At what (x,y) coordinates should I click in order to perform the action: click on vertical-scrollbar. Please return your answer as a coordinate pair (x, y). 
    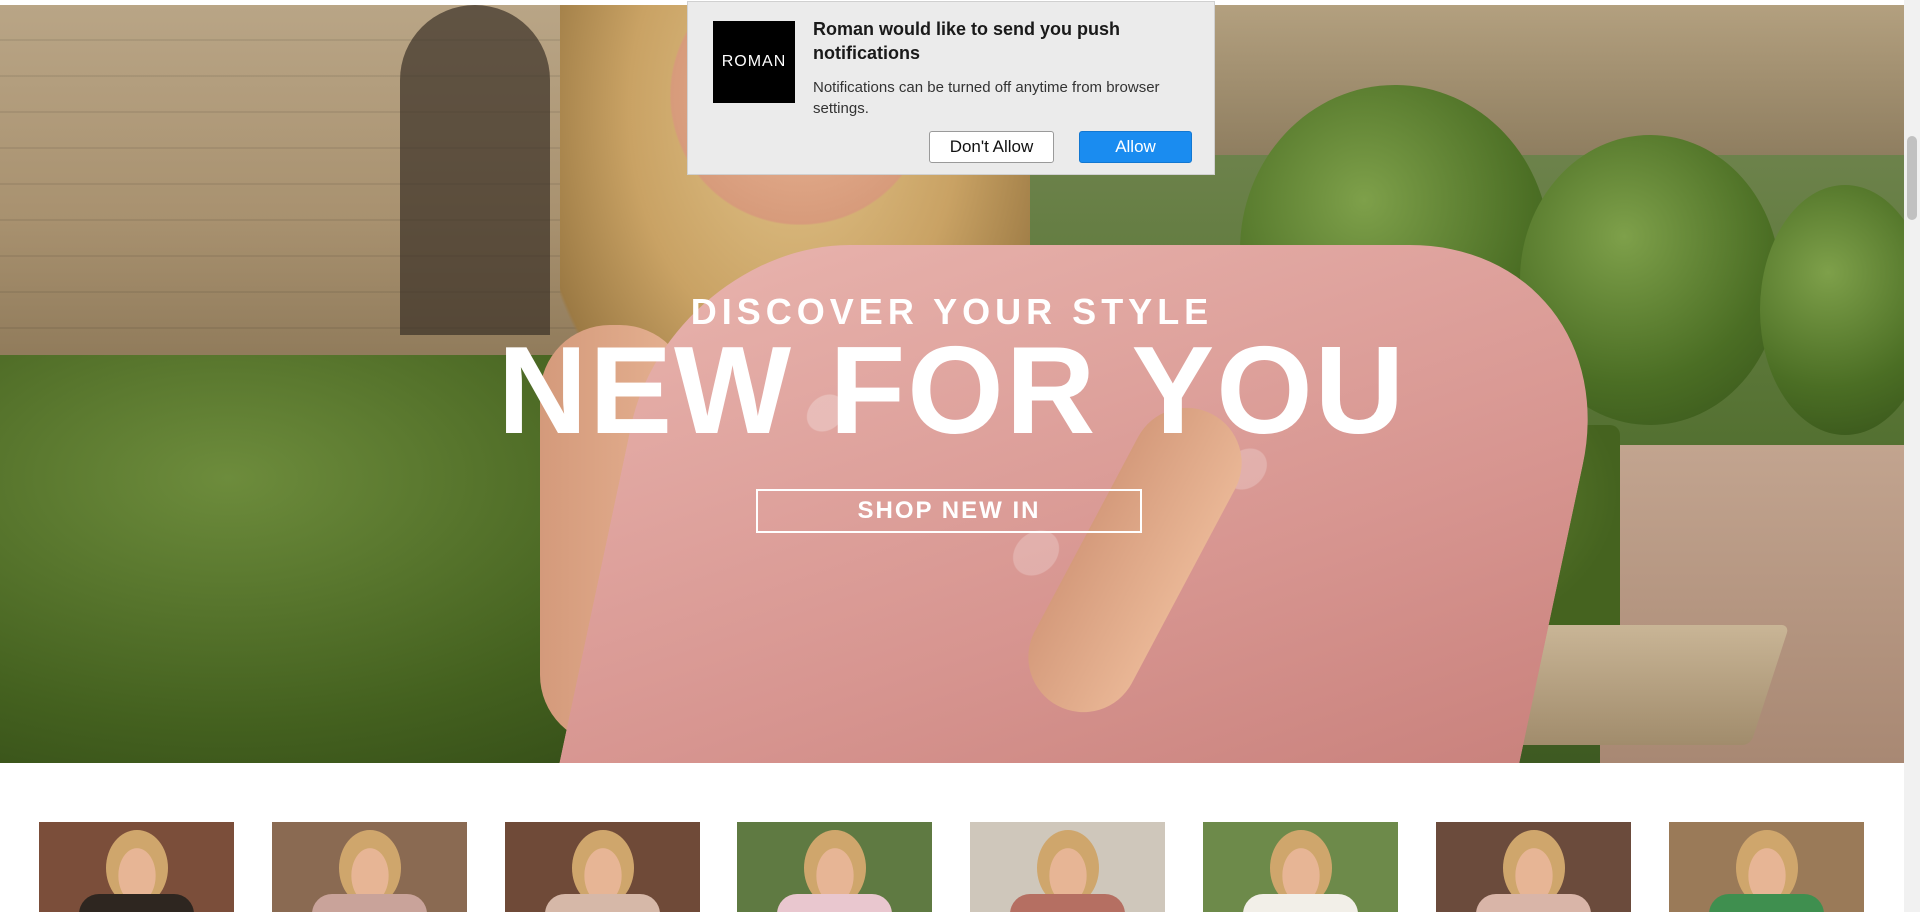
    Looking at the image, I should click on (1912, 456).